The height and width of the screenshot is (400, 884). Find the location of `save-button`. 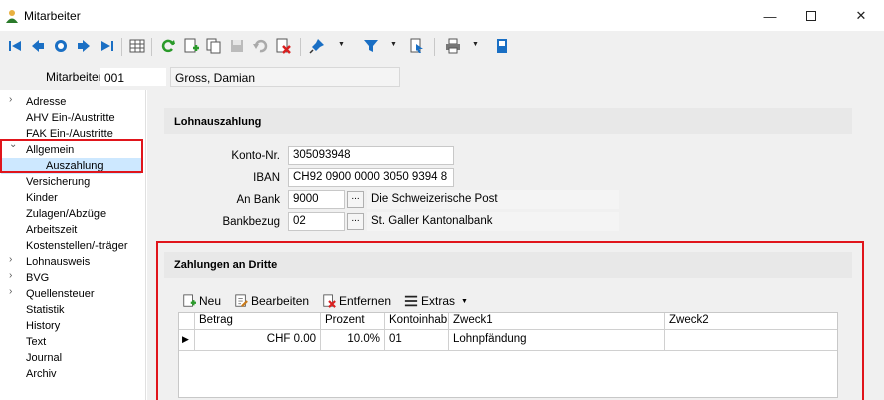

save-button is located at coordinates (237, 46).